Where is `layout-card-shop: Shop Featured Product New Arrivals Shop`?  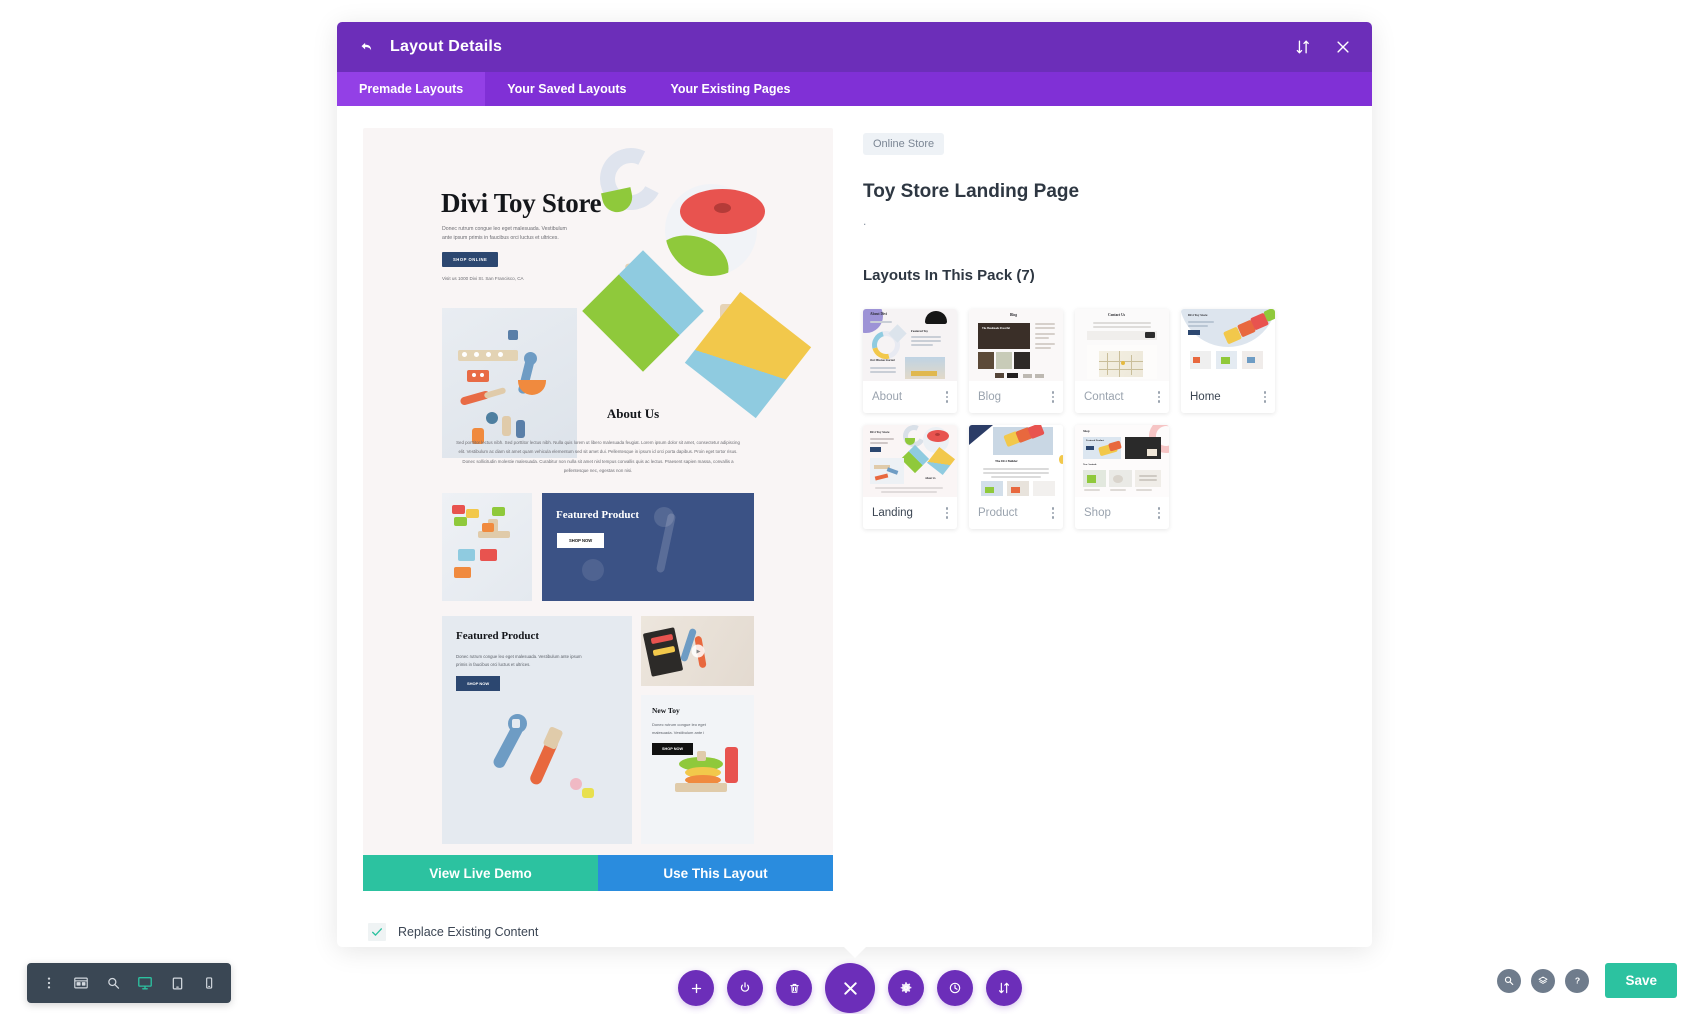
layout-card-shop: Shop Featured Product New Arrivals Shop is located at coordinates (1122, 477).